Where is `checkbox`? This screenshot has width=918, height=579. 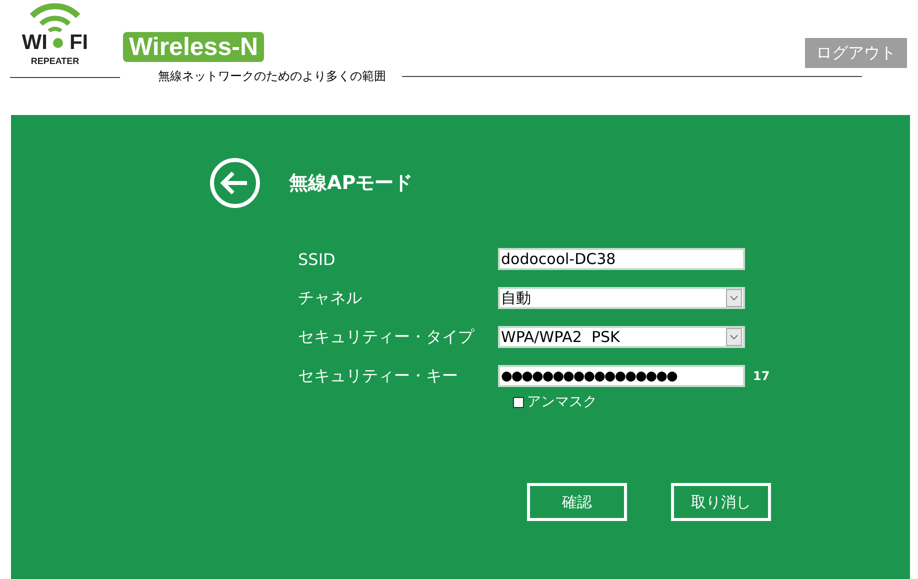 checkbox is located at coordinates (518, 402).